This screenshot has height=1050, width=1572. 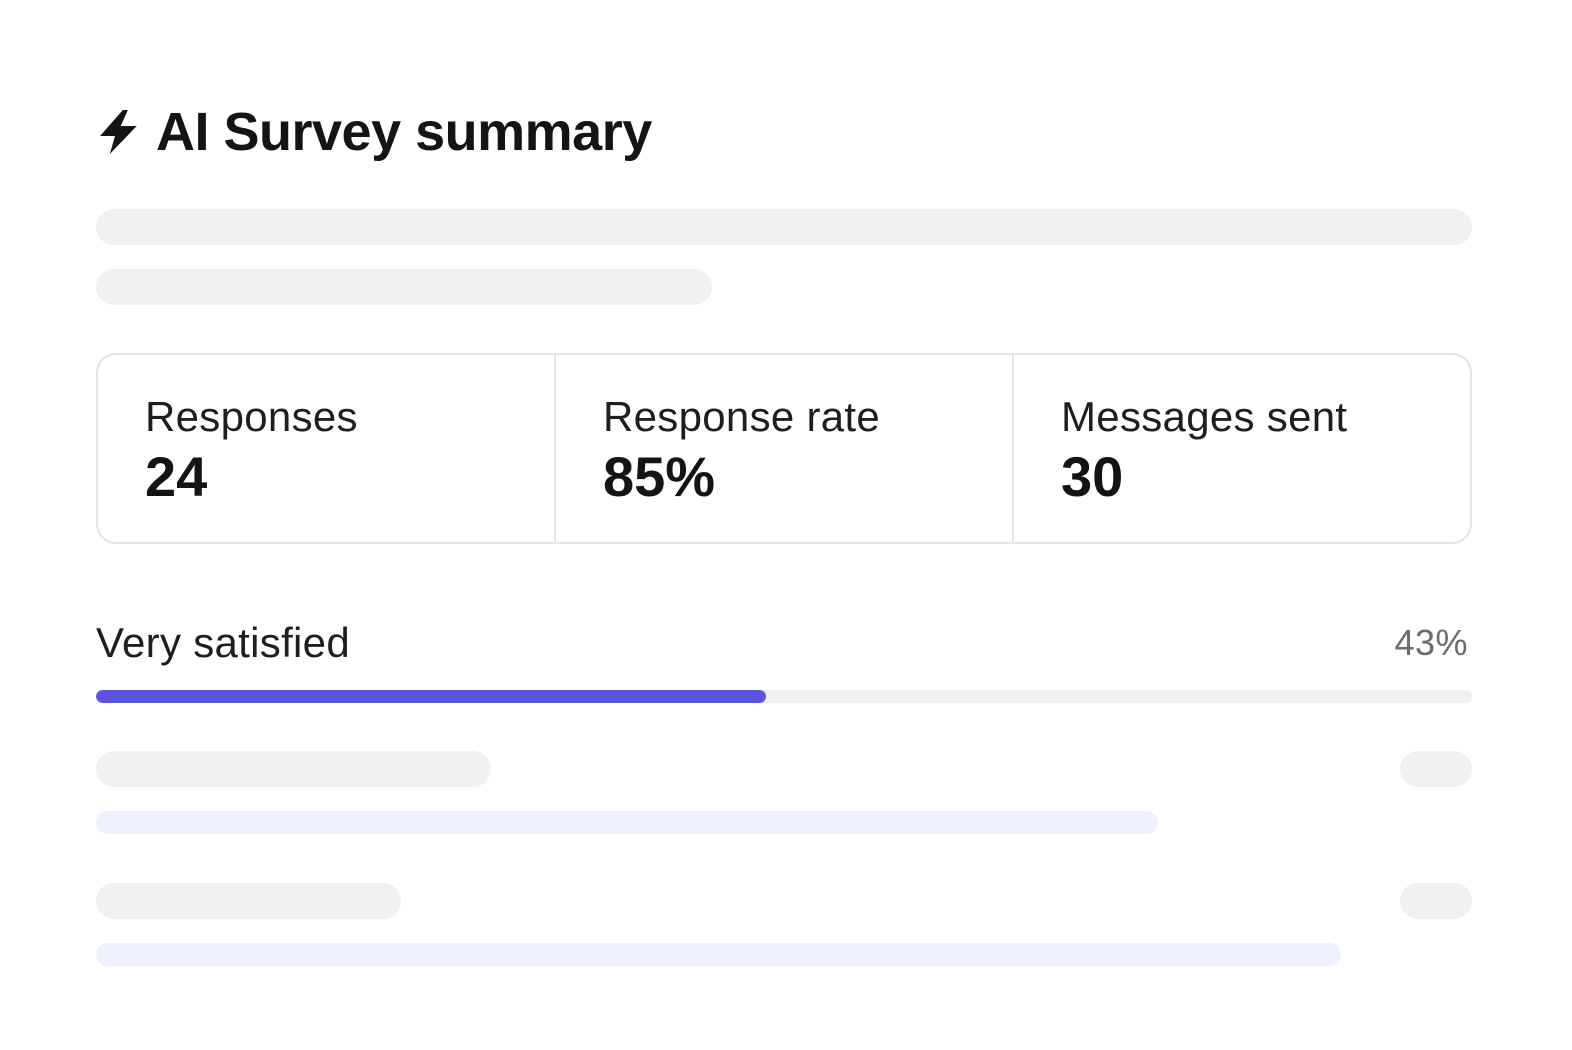 What do you see at coordinates (176, 476) in the screenshot?
I see `stat-value: 24` at bounding box center [176, 476].